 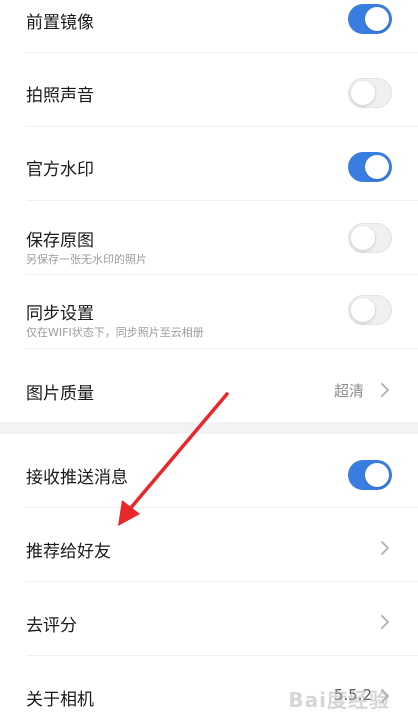 What do you see at coordinates (348, 391) in the screenshot?
I see `image-quality-value: 超清` at bounding box center [348, 391].